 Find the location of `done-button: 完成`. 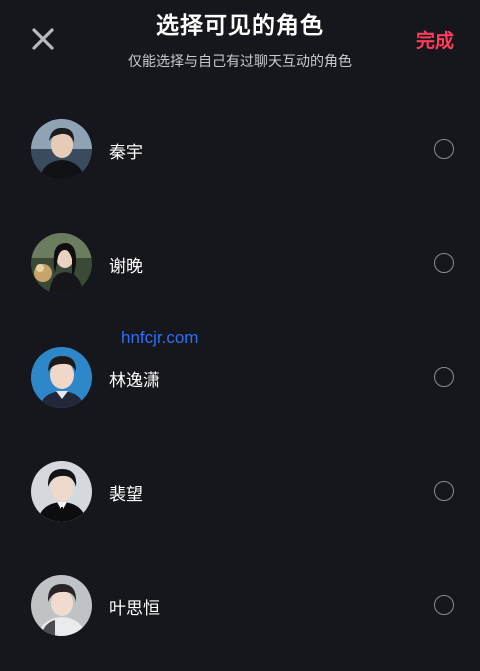

done-button: 完成 is located at coordinates (435, 39).